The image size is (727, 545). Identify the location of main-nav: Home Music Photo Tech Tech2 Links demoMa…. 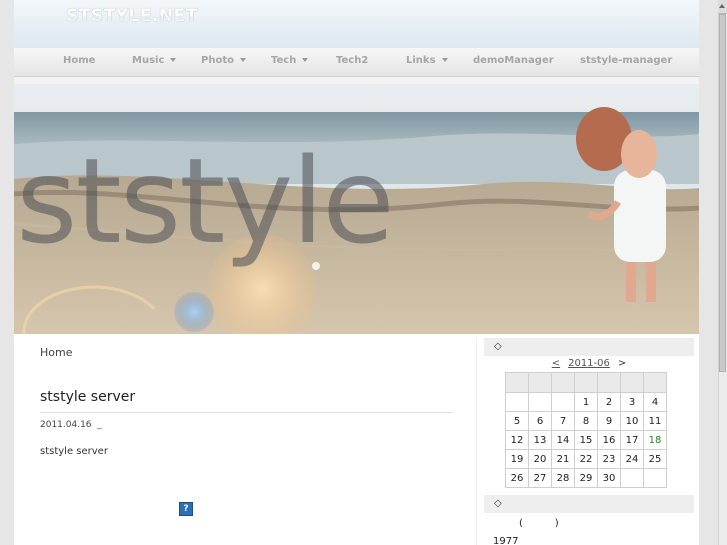
(356, 62).